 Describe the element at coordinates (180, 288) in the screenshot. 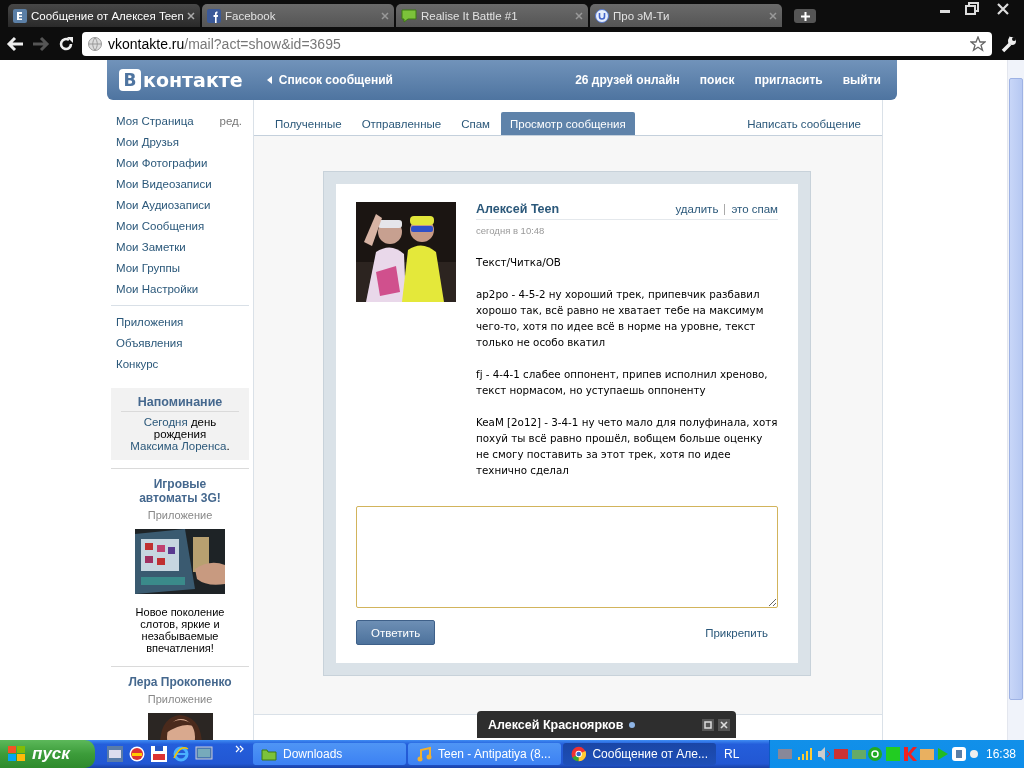

I see `sidebar-item: Мои Настройки` at that location.